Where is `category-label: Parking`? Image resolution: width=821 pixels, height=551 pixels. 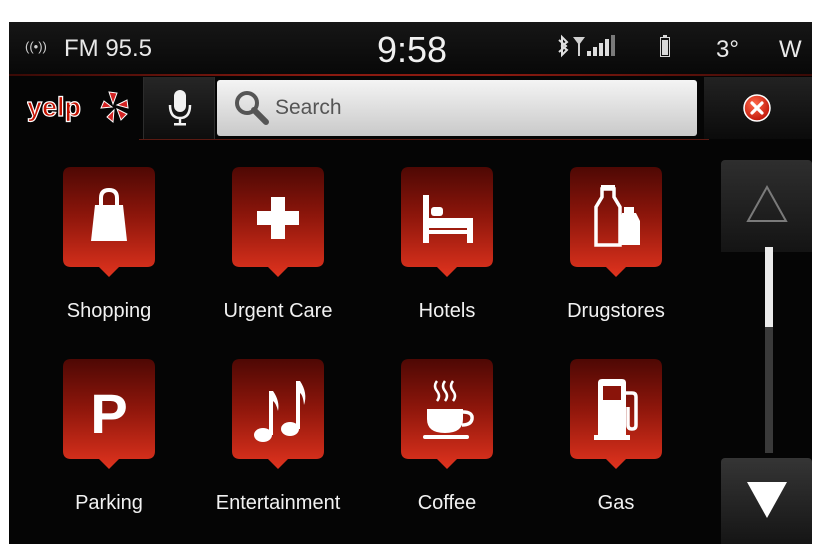 category-label: Parking is located at coordinates (109, 503).